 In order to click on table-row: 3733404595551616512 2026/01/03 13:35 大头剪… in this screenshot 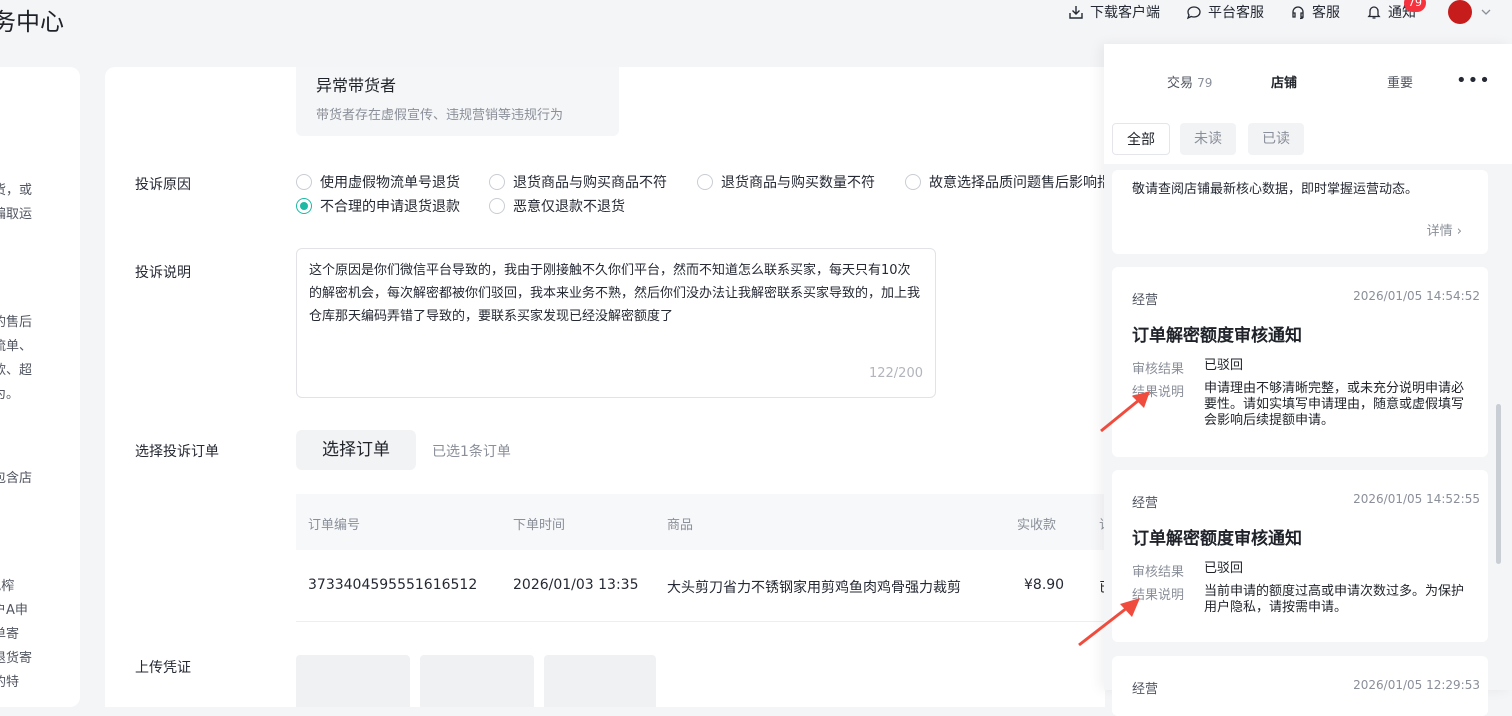, I will do `click(700, 586)`.